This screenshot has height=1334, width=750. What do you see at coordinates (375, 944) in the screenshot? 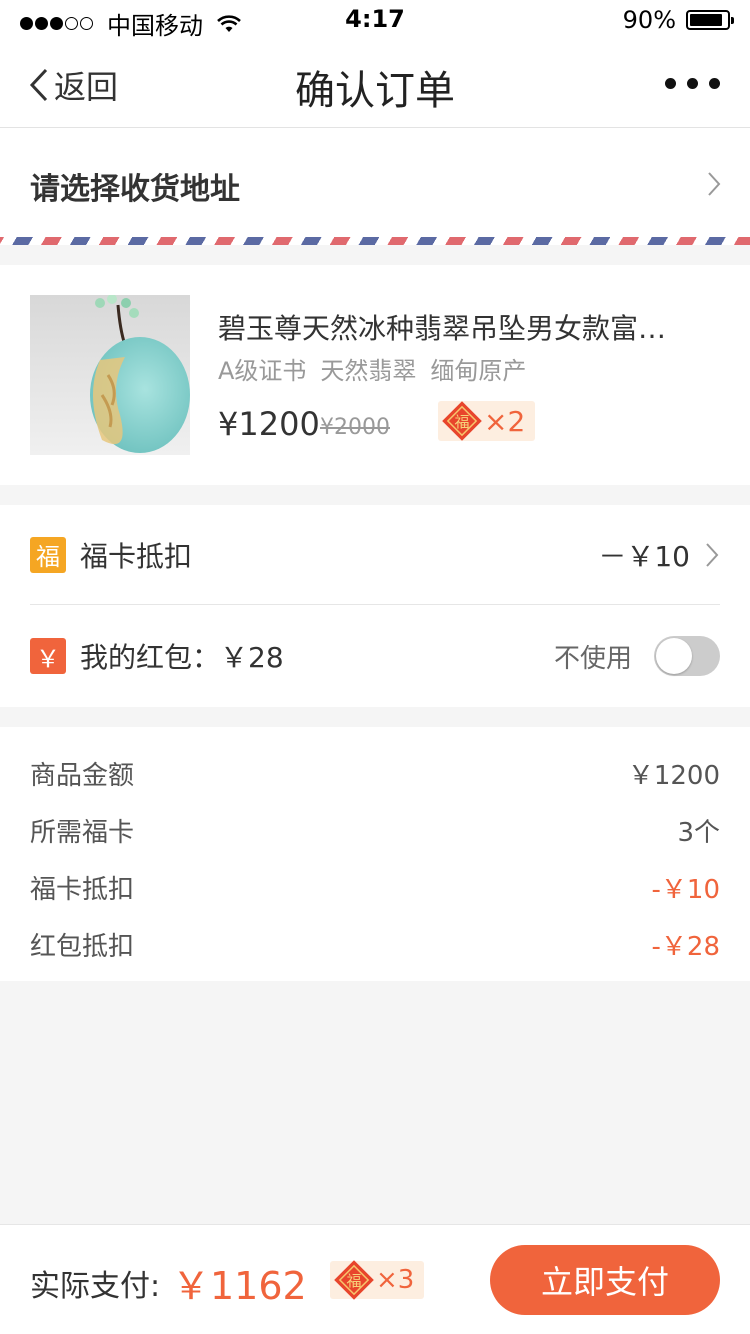
I see `summary-row: 红包抵扣 -￥28` at bounding box center [375, 944].